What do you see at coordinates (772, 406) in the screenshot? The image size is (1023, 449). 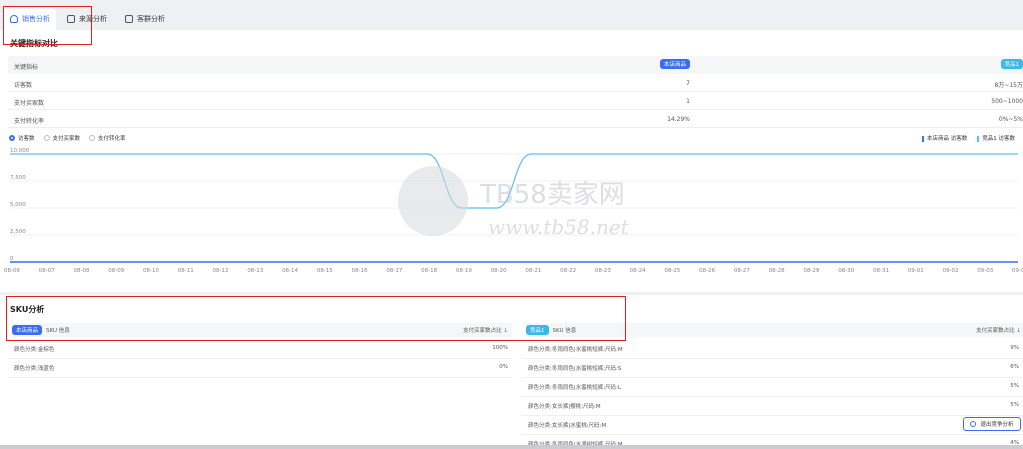 I see `table-row: 颜色分类:女长裤|樱桃;尺码:M 5%` at bounding box center [772, 406].